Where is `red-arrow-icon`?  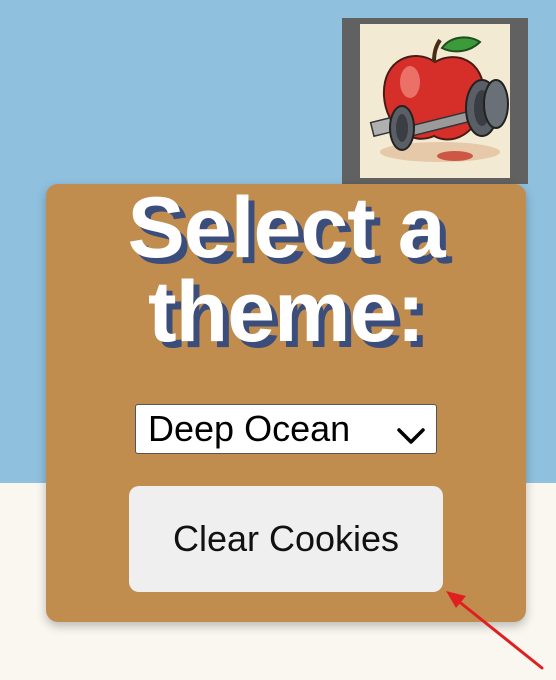
red-arrow-icon is located at coordinates (495, 630).